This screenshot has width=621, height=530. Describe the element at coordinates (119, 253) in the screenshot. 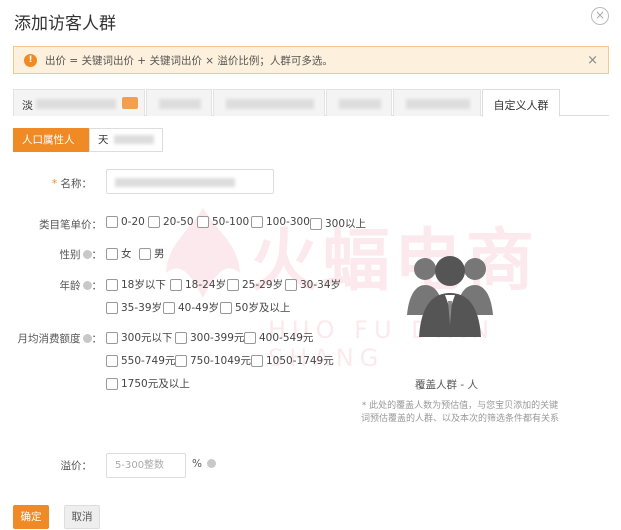

I see `gender-option-female: 女` at that location.